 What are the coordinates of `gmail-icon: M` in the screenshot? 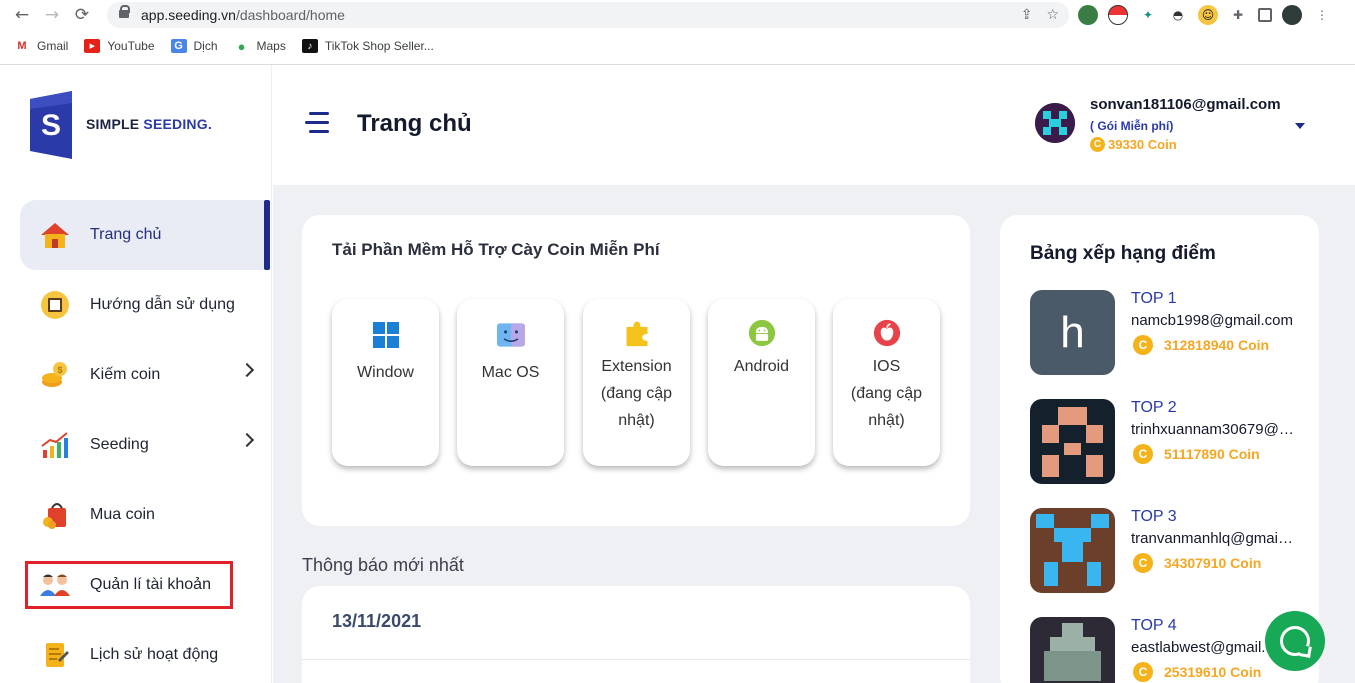 It's located at (22, 46).